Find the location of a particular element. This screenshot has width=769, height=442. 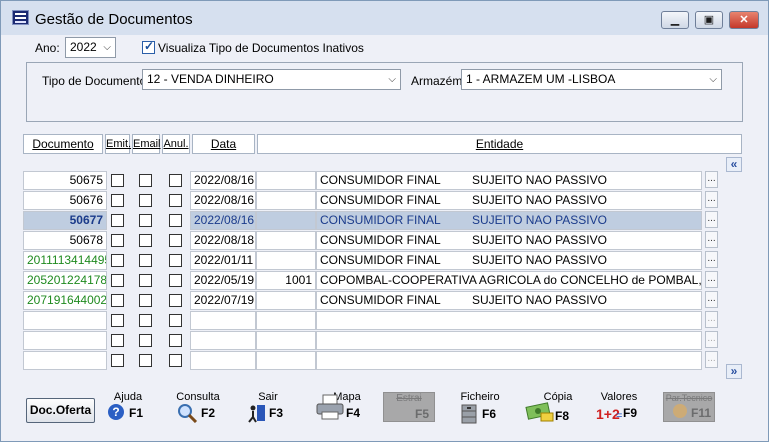

doc-oferta-button: Doc.Oferta is located at coordinates (60, 410).